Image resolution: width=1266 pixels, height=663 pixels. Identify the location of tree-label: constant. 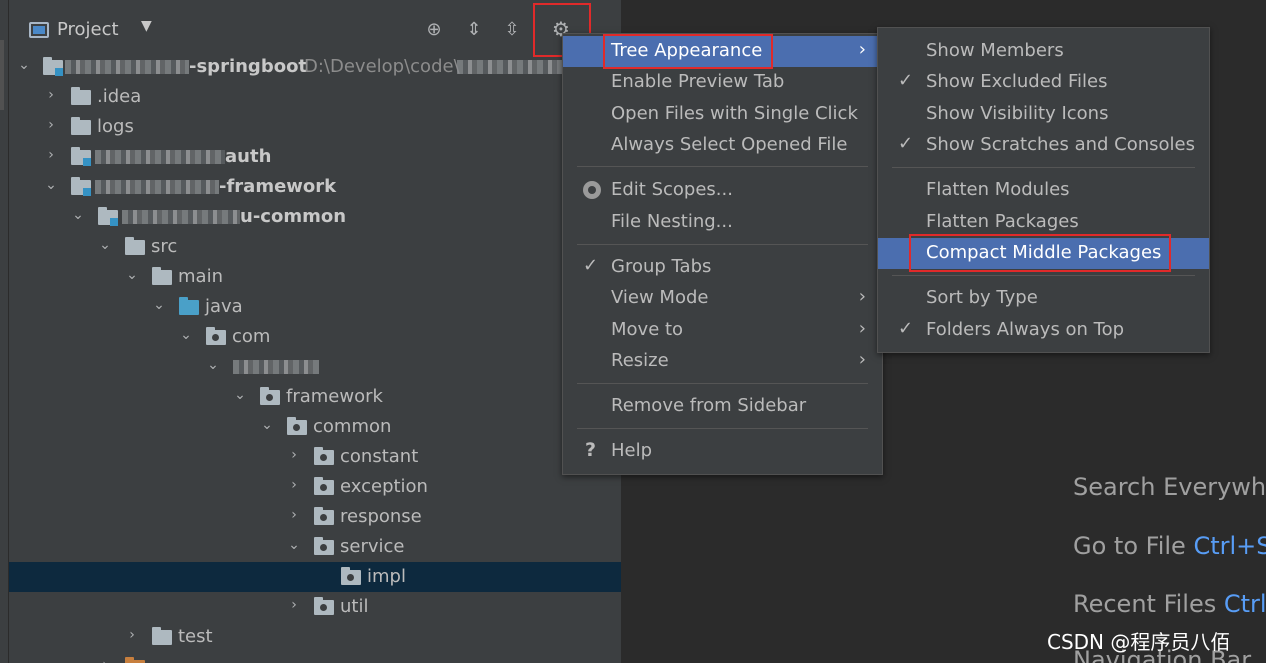
(379, 456).